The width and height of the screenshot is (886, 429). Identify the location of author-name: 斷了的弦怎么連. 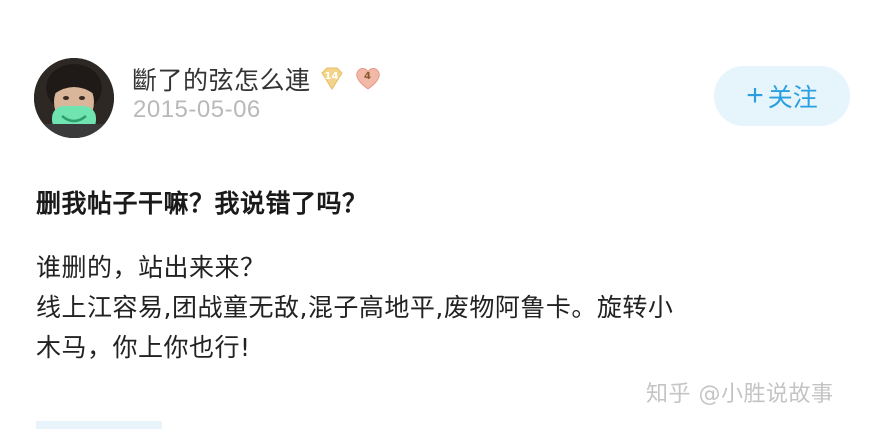
(221, 79).